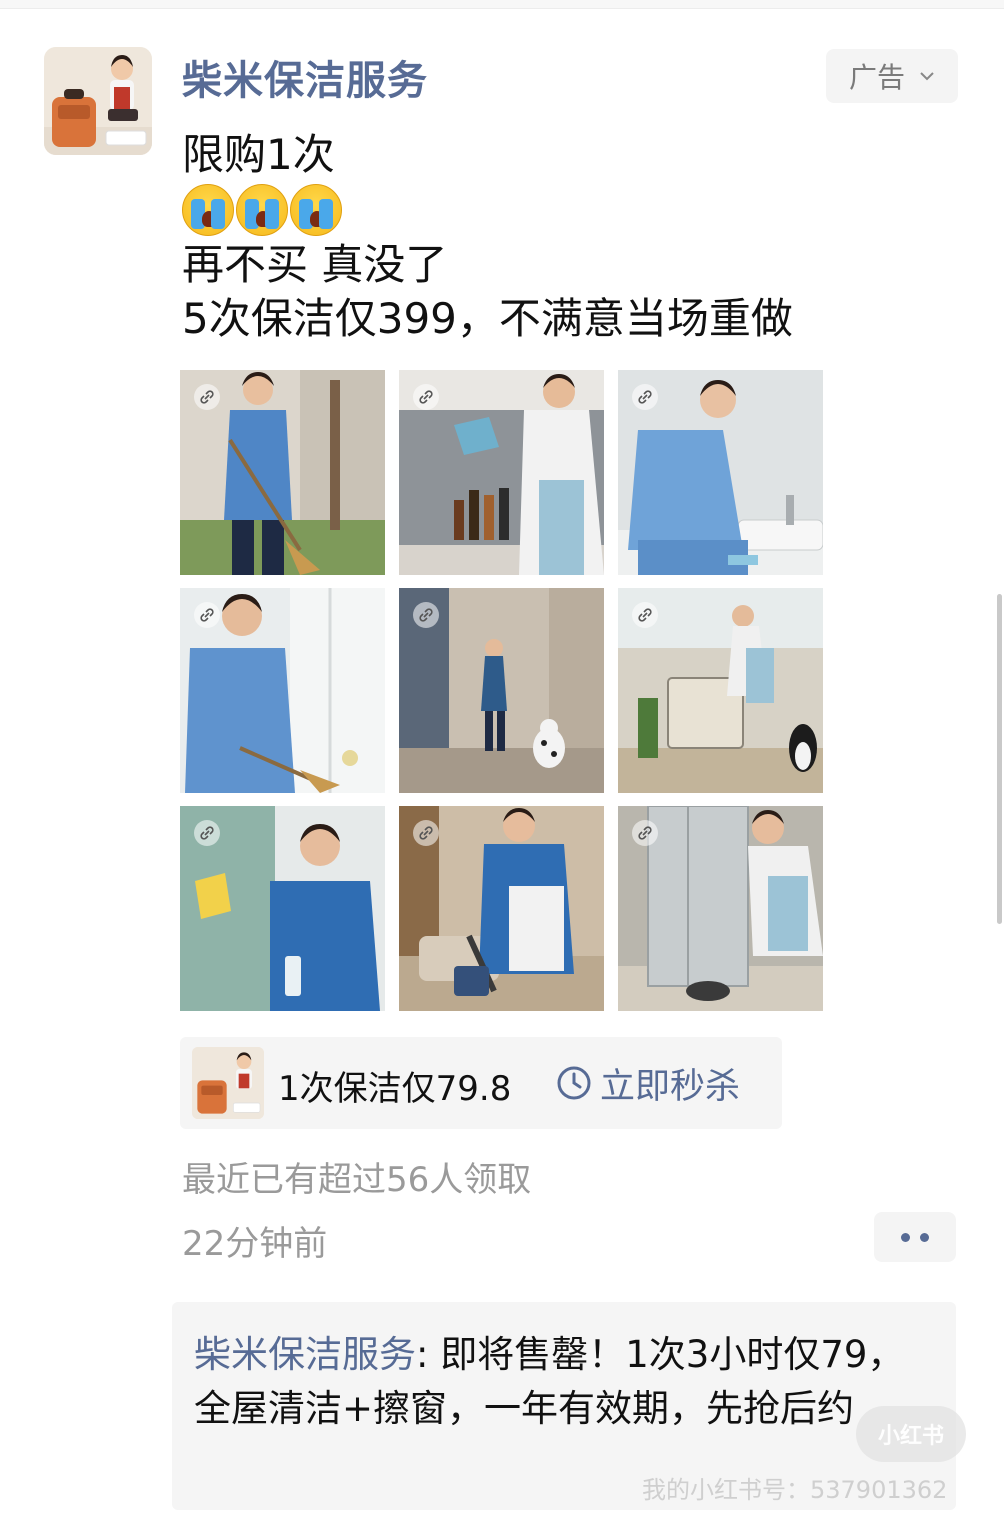  I want to click on flash-sale-button: 立即秒杀, so click(648, 1083).